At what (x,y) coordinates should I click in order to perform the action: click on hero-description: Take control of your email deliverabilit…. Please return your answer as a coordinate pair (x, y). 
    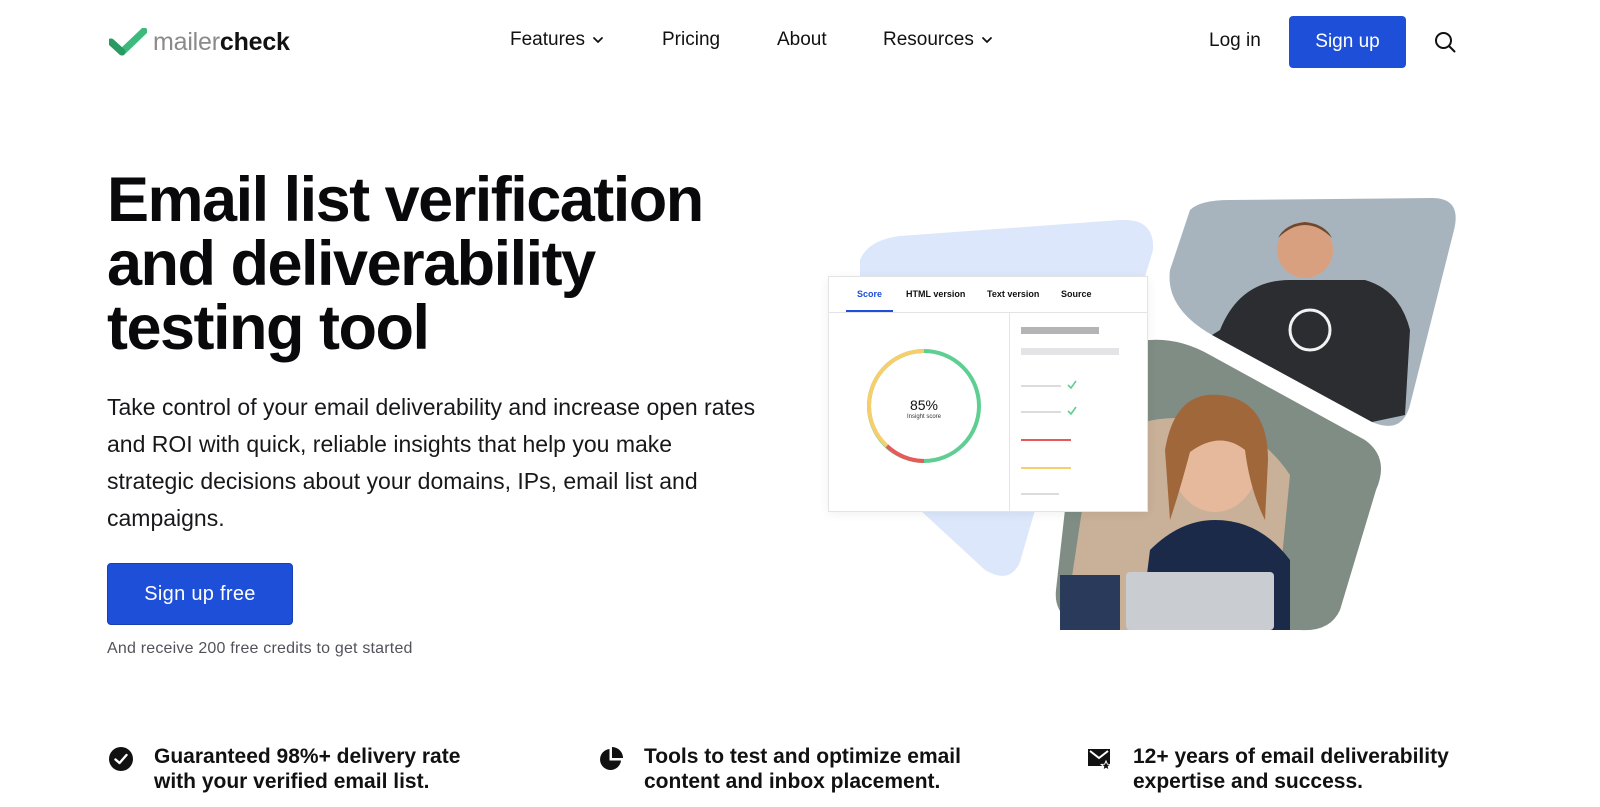
    Looking at the image, I should click on (431, 462).